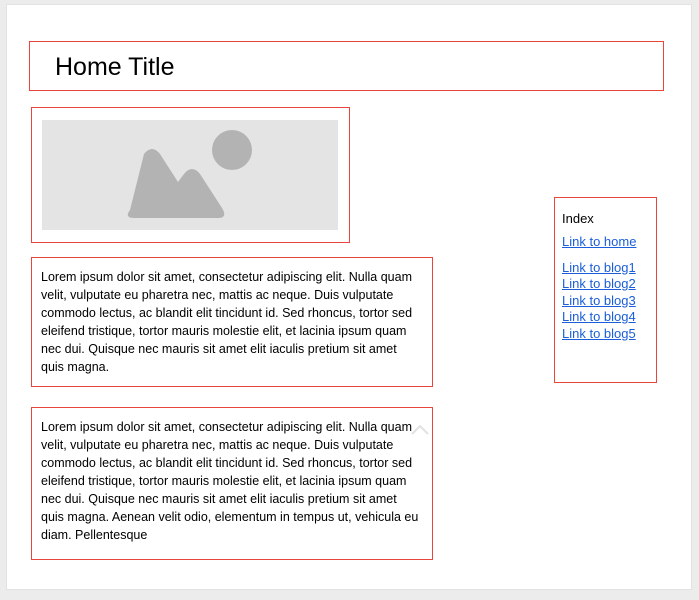  I want to click on image-placeholder-icon, so click(189, 174).